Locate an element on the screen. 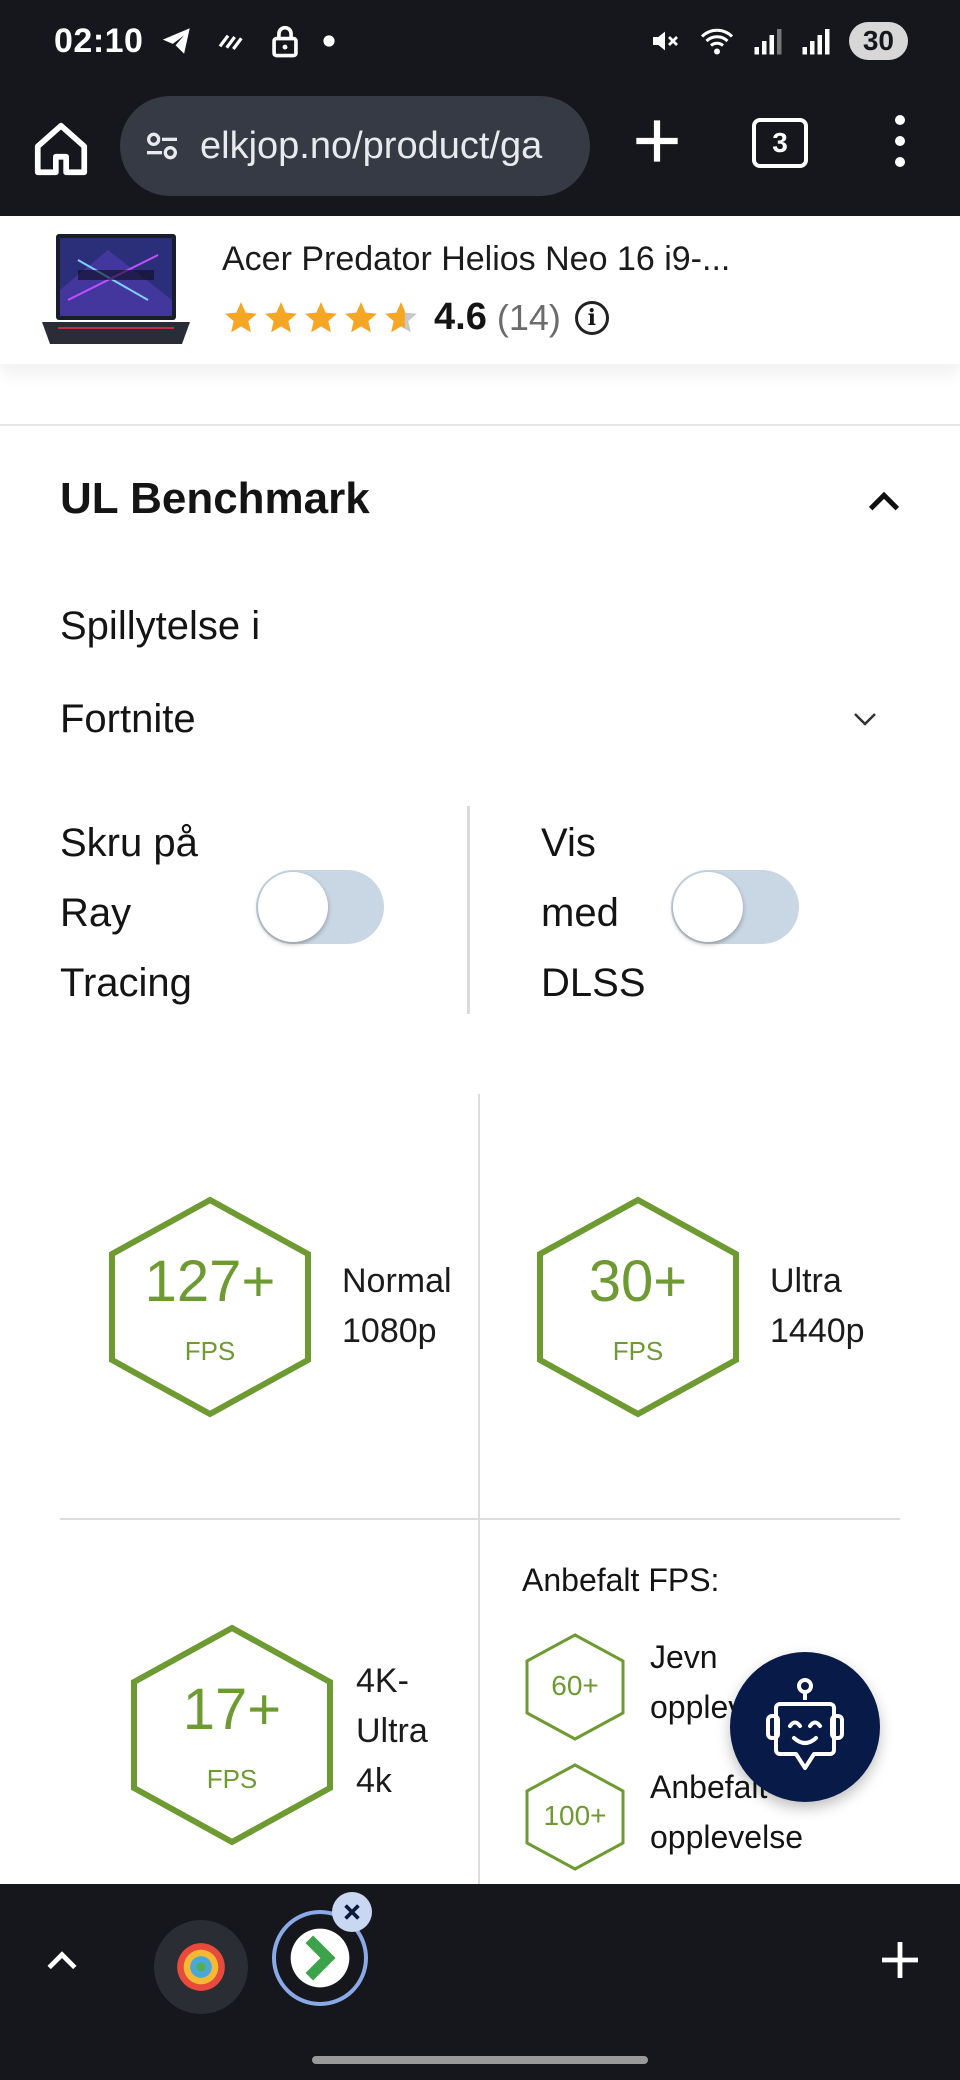  target-favicon-icon is located at coordinates (201, 1967).